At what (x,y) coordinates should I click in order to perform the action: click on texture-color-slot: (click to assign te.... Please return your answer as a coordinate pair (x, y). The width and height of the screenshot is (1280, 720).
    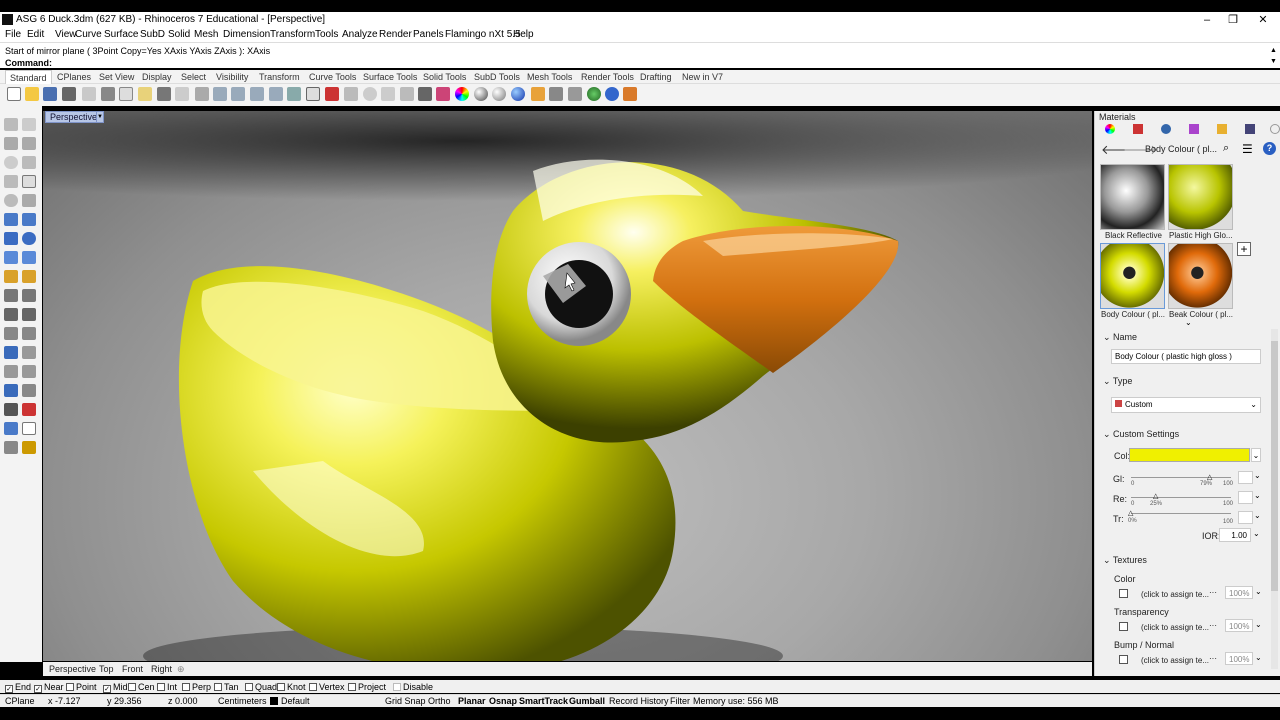
    Looking at the image, I should click on (1175, 594).